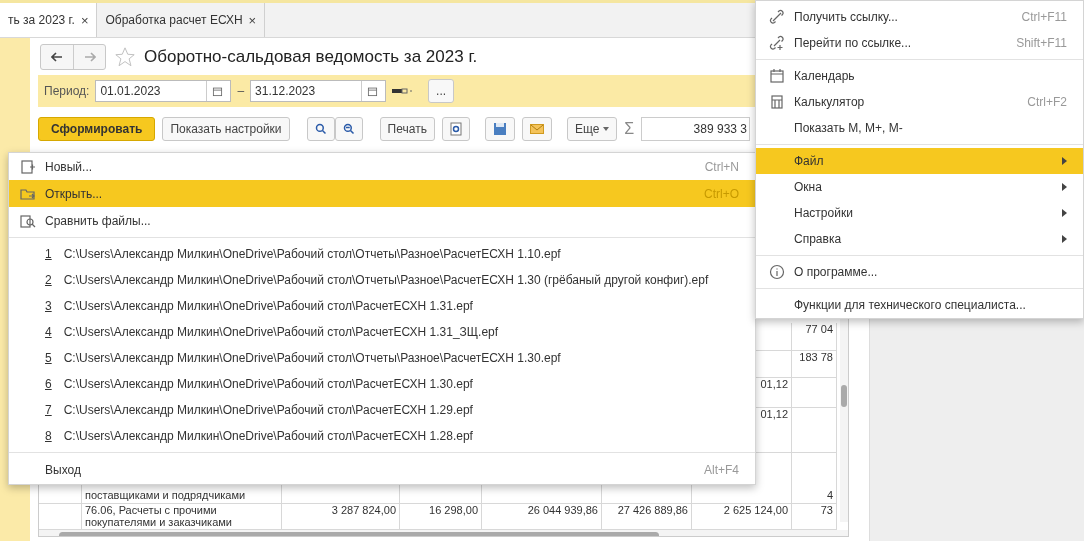  I want to click on compare-files-icon, so click(28, 220).